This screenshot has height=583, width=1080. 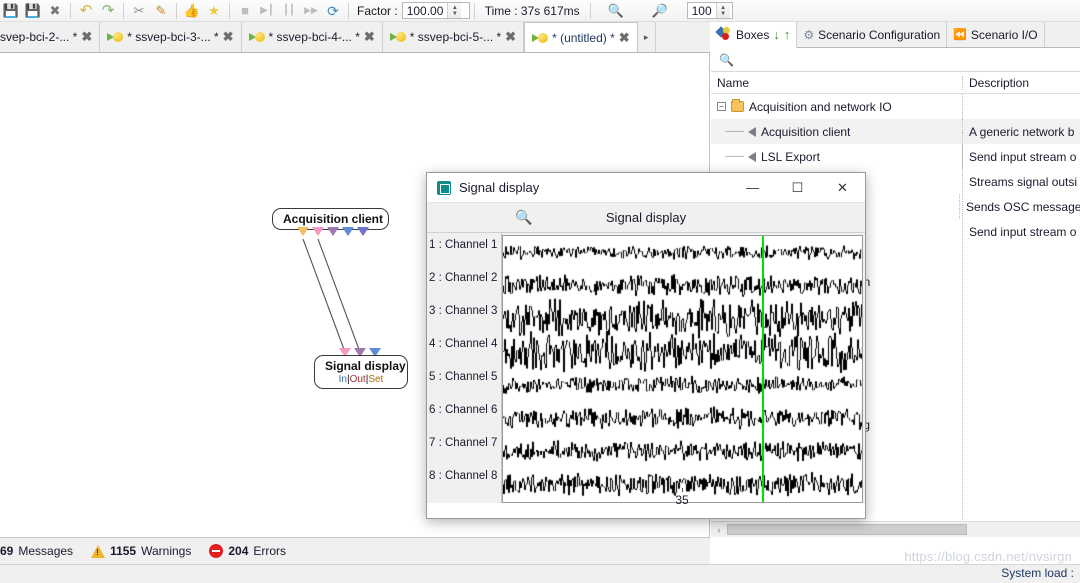 What do you see at coordinates (139, 11) in the screenshot?
I see `cut-icon: ✂` at bounding box center [139, 11].